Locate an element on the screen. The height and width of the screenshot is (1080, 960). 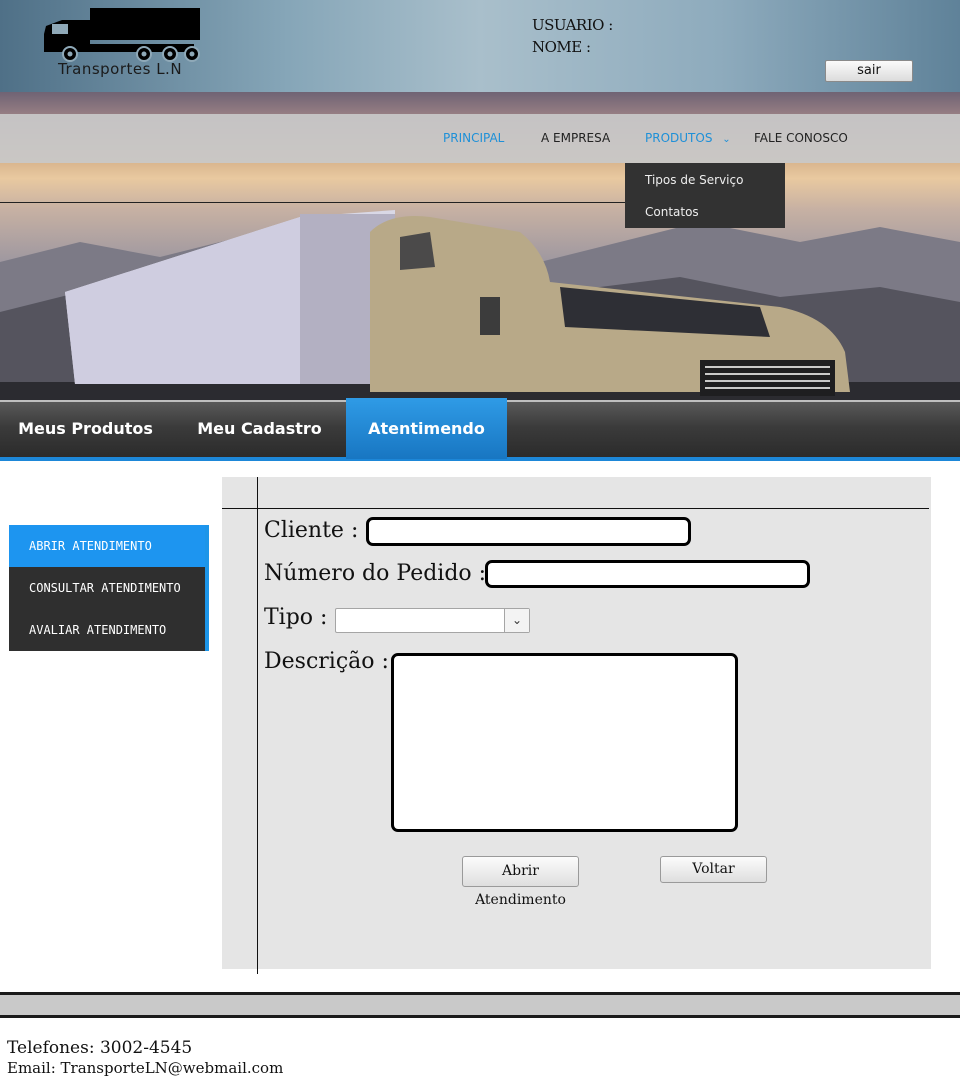
dropdown-item-contatos: Contatos is located at coordinates (672, 212).